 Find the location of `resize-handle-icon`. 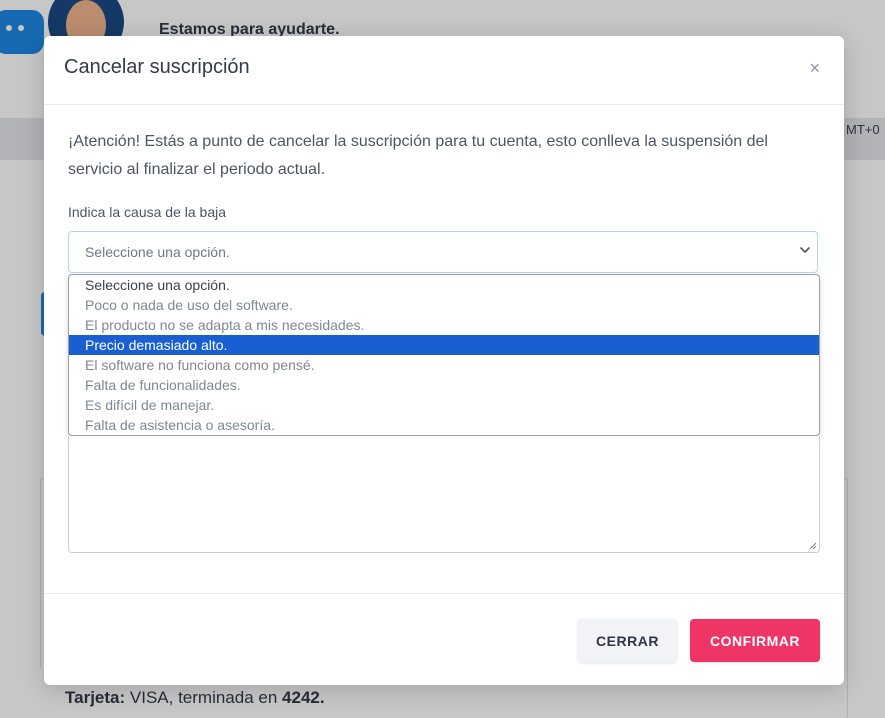

resize-handle-icon is located at coordinates (813, 546).